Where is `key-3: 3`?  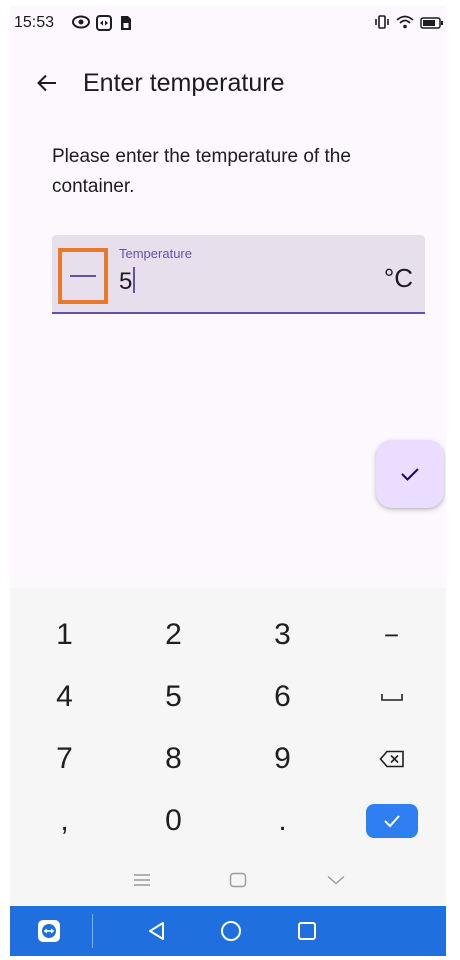 key-3: 3 is located at coordinates (282, 635).